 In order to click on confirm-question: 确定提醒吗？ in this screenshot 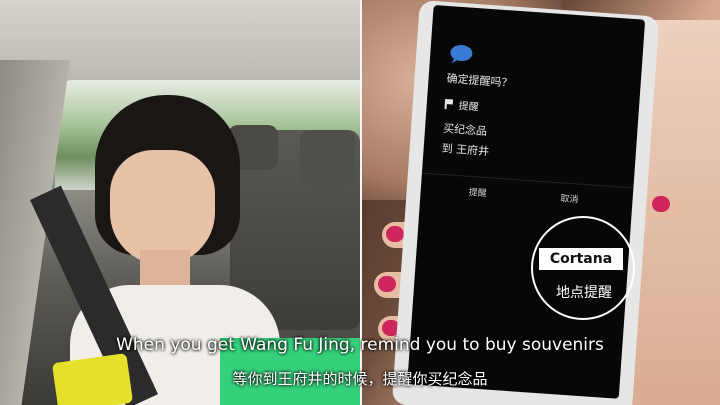, I will do `click(479, 81)`.